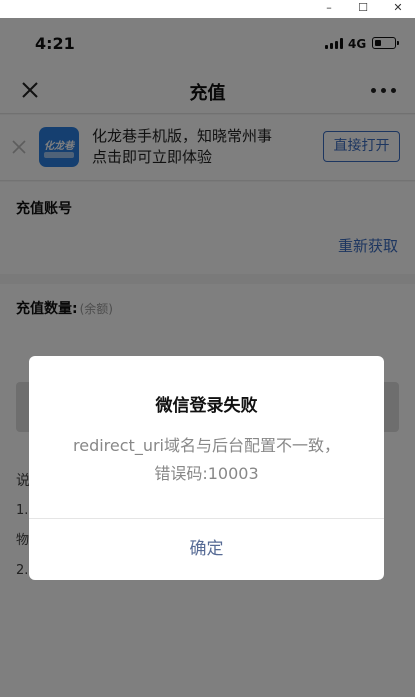 This screenshot has width=415, height=697. What do you see at coordinates (363, 9) in the screenshot?
I see `window-maximize-button: ☐` at bounding box center [363, 9].